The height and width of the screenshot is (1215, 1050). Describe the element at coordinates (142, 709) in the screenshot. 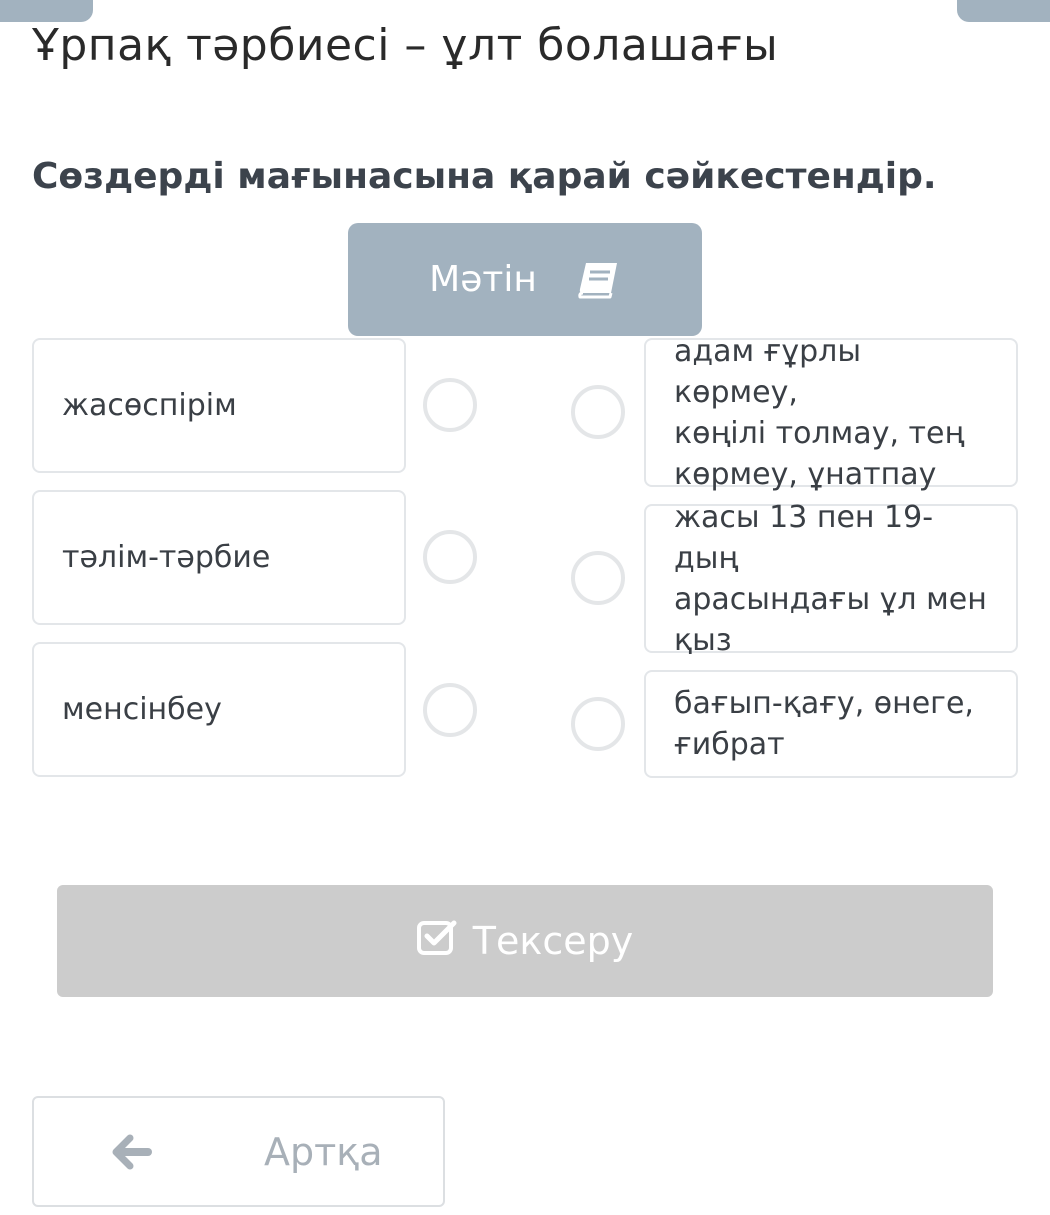

I see `left-item-label: менсінбеу` at that location.